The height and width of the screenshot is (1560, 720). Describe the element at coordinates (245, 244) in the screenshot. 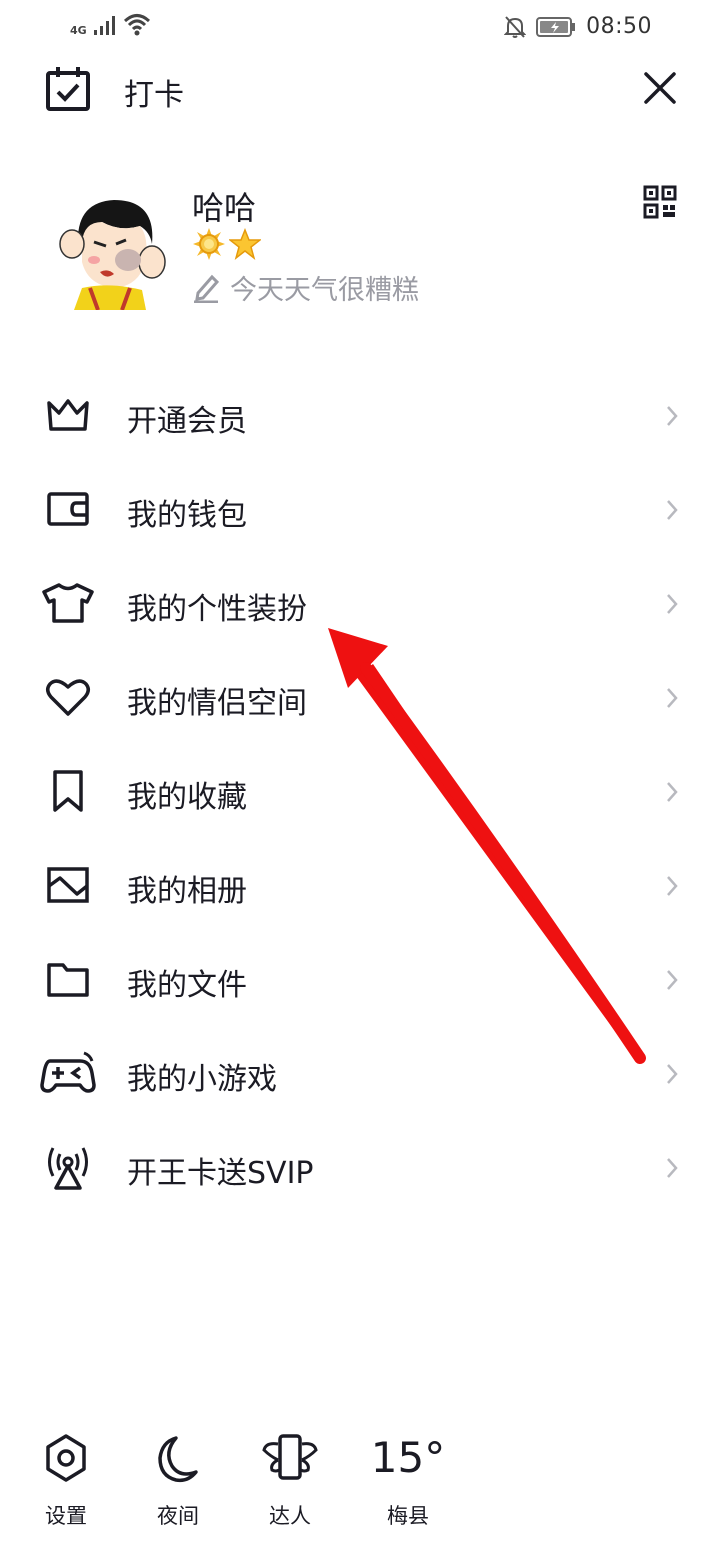

I see `star-badge-icon` at that location.